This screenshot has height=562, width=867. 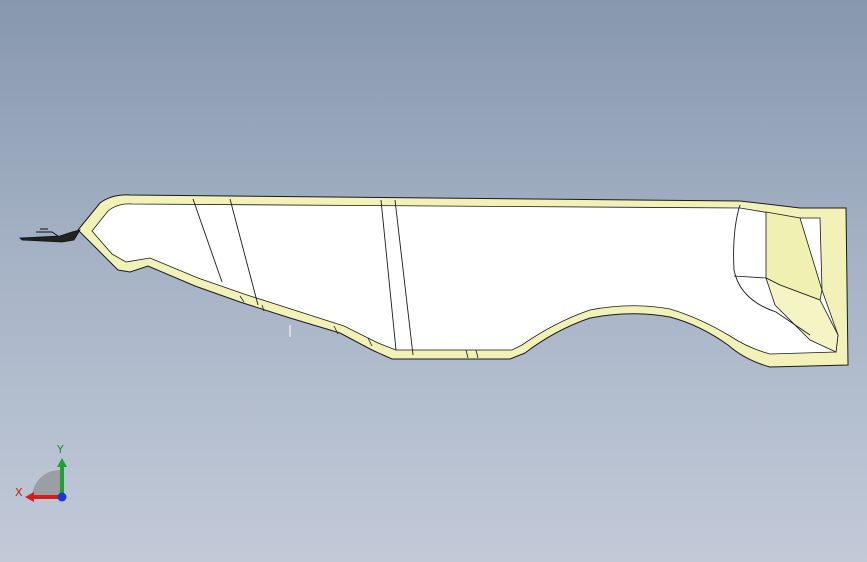 What do you see at coordinates (19, 492) in the screenshot?
I see `x-axis-label: X` at bounding box center [19, 492].